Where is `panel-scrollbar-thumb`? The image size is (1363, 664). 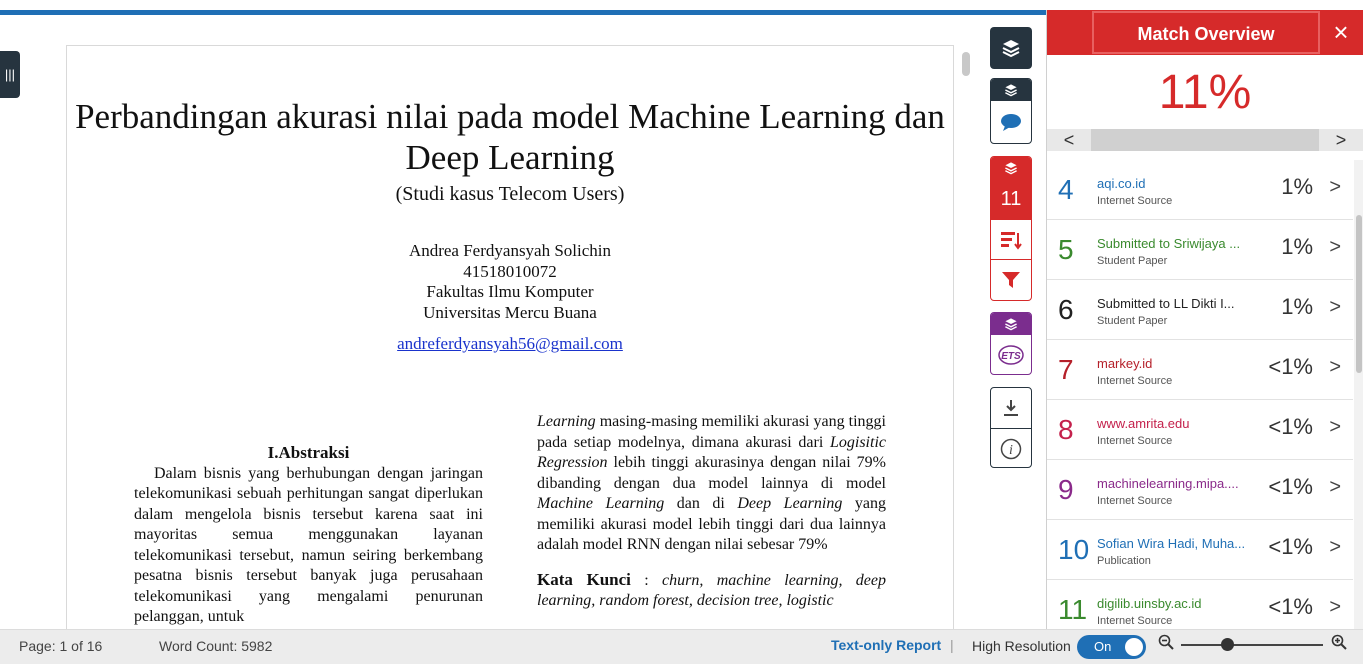
panel-scrollbar-thumb is located at coordinates (1359, 294).